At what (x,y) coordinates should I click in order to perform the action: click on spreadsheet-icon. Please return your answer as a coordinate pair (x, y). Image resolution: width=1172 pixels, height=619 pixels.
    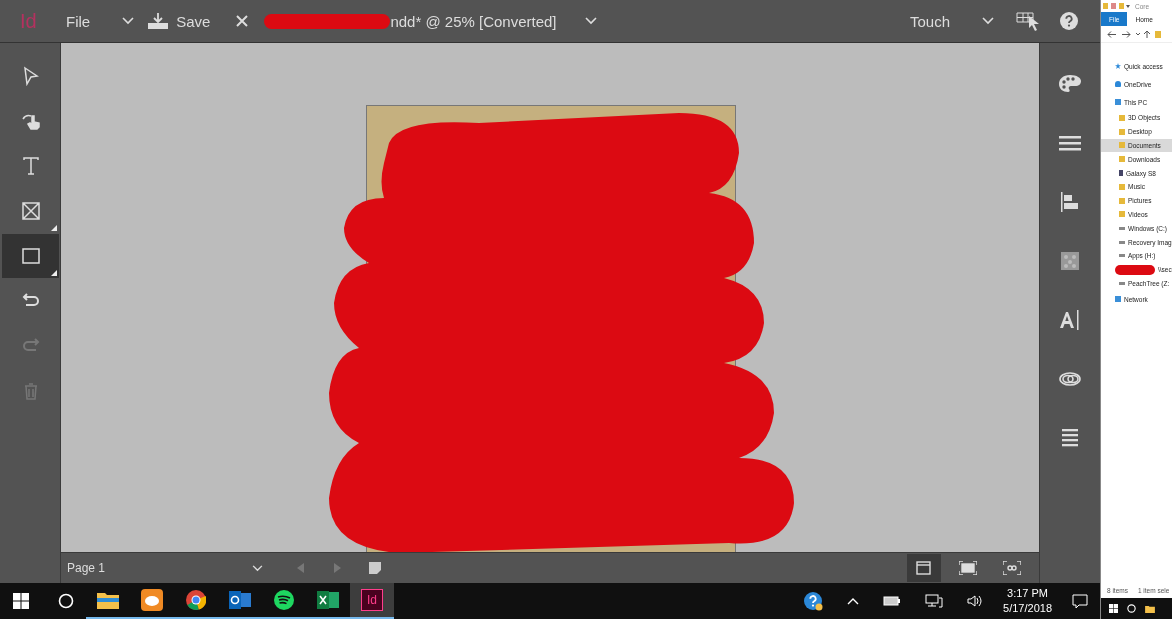
    Looking at the image, I should click on (328, 600).